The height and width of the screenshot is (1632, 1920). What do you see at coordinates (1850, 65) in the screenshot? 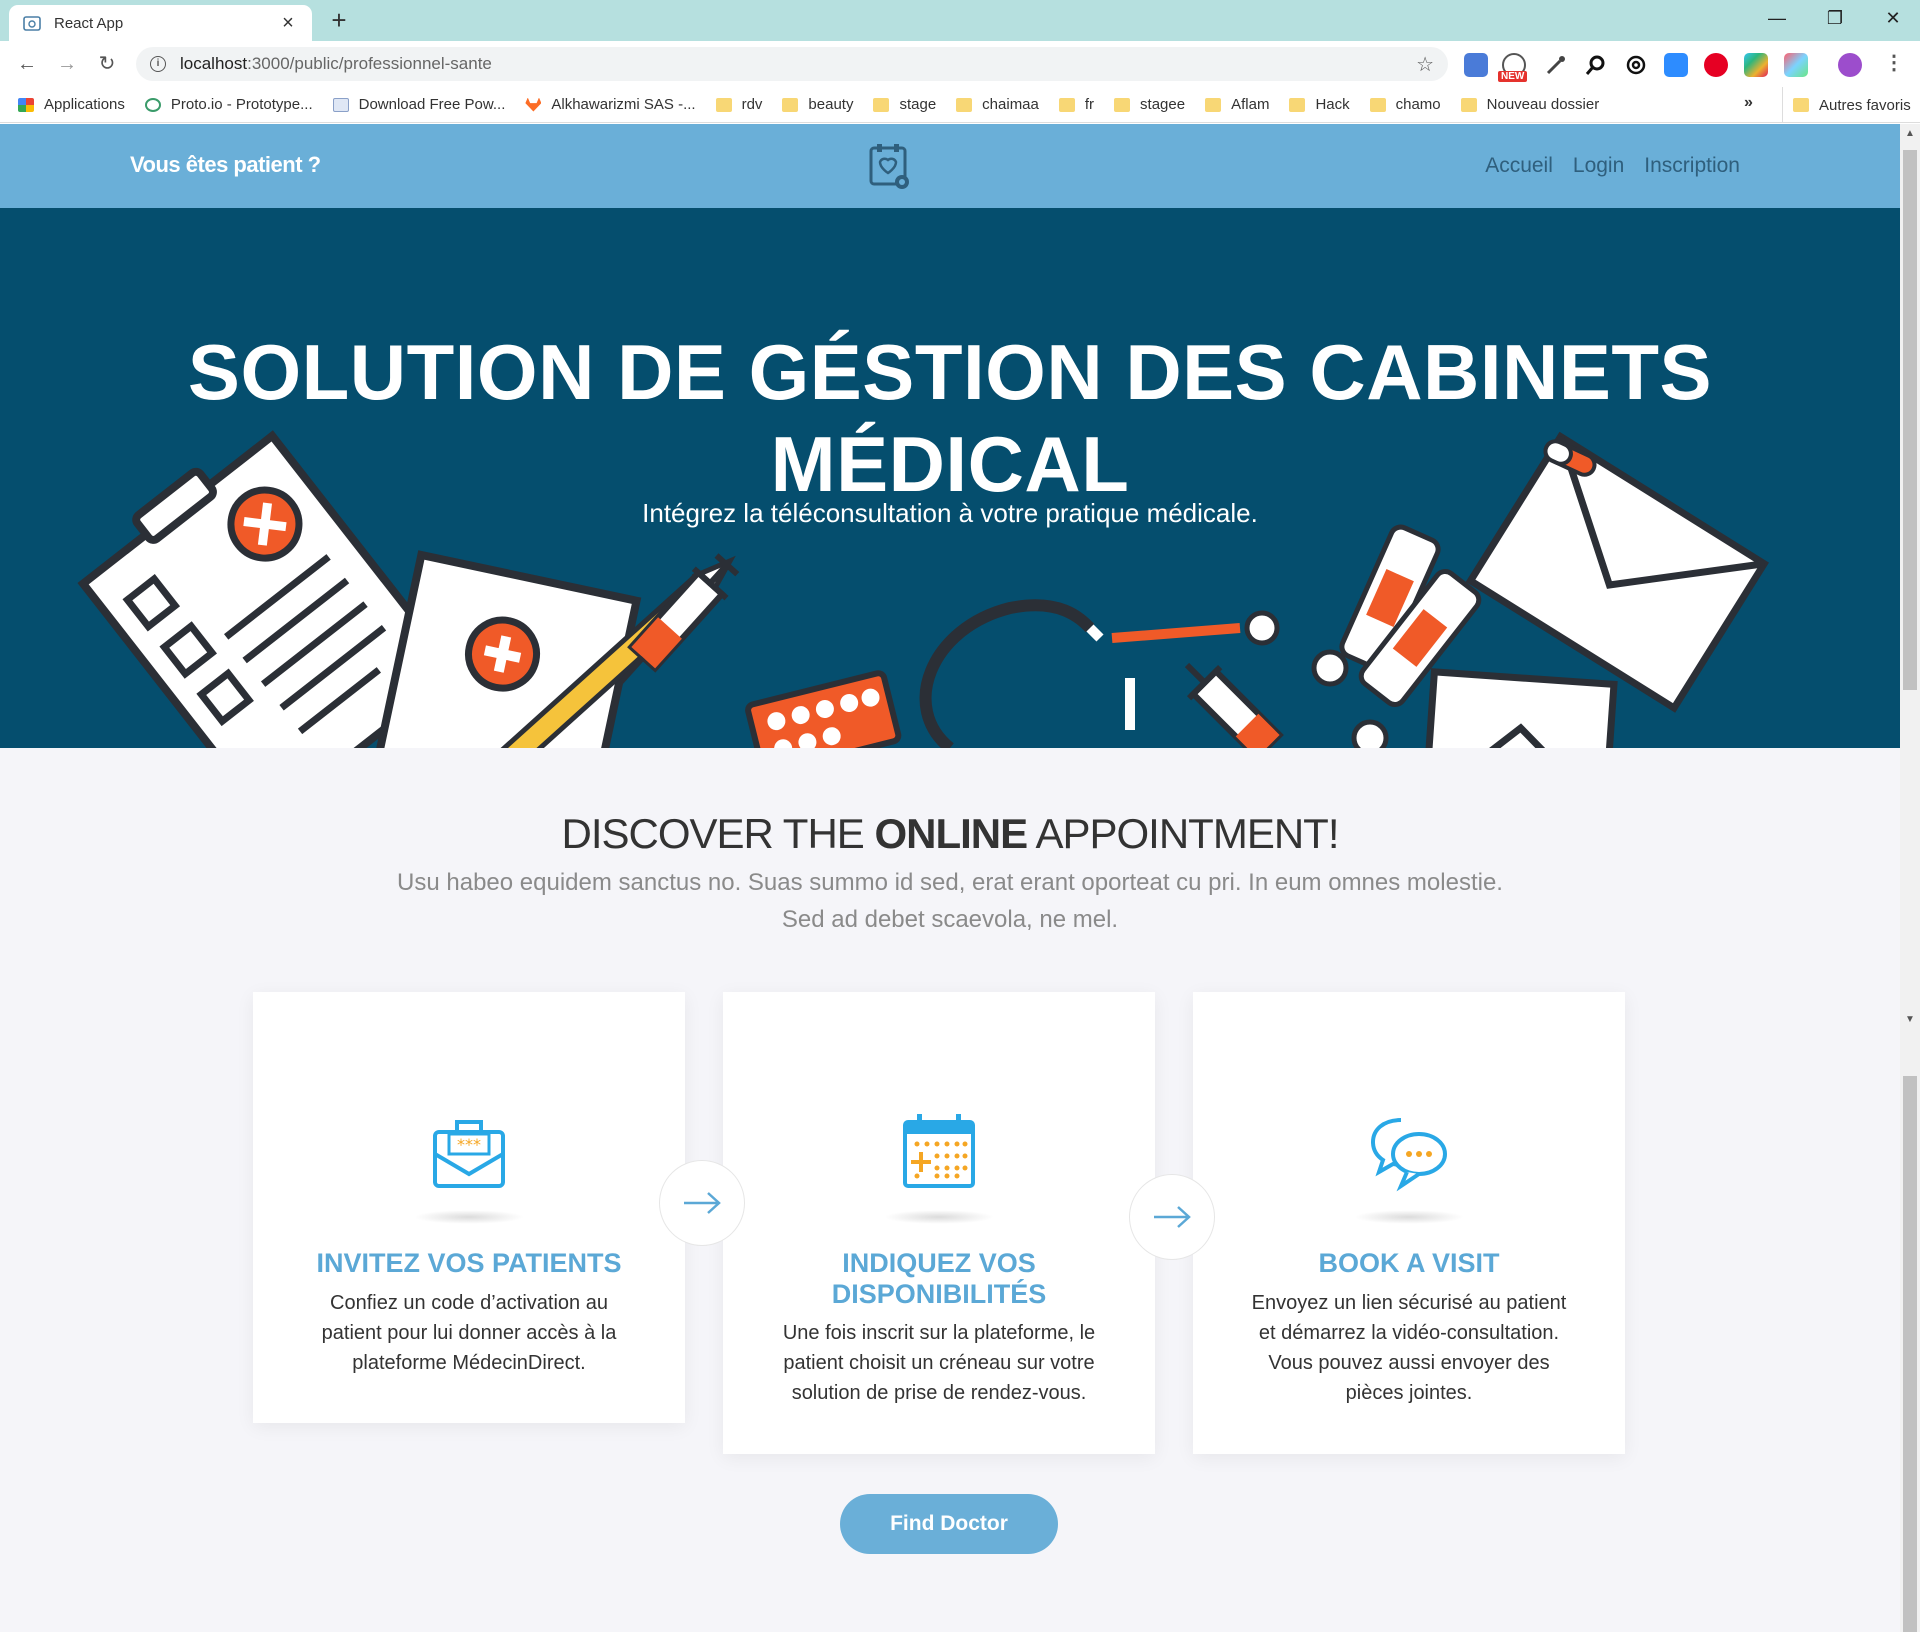
I see `profile-avatar-icon` at bounding box center [1850, 65].